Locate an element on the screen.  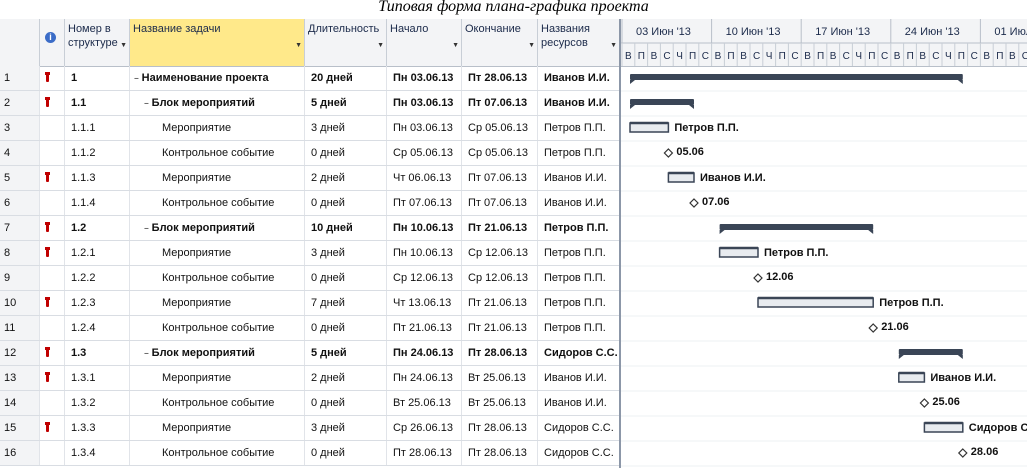
start-cell: Вт 25.06.13 is located at coordinates (424, 403).